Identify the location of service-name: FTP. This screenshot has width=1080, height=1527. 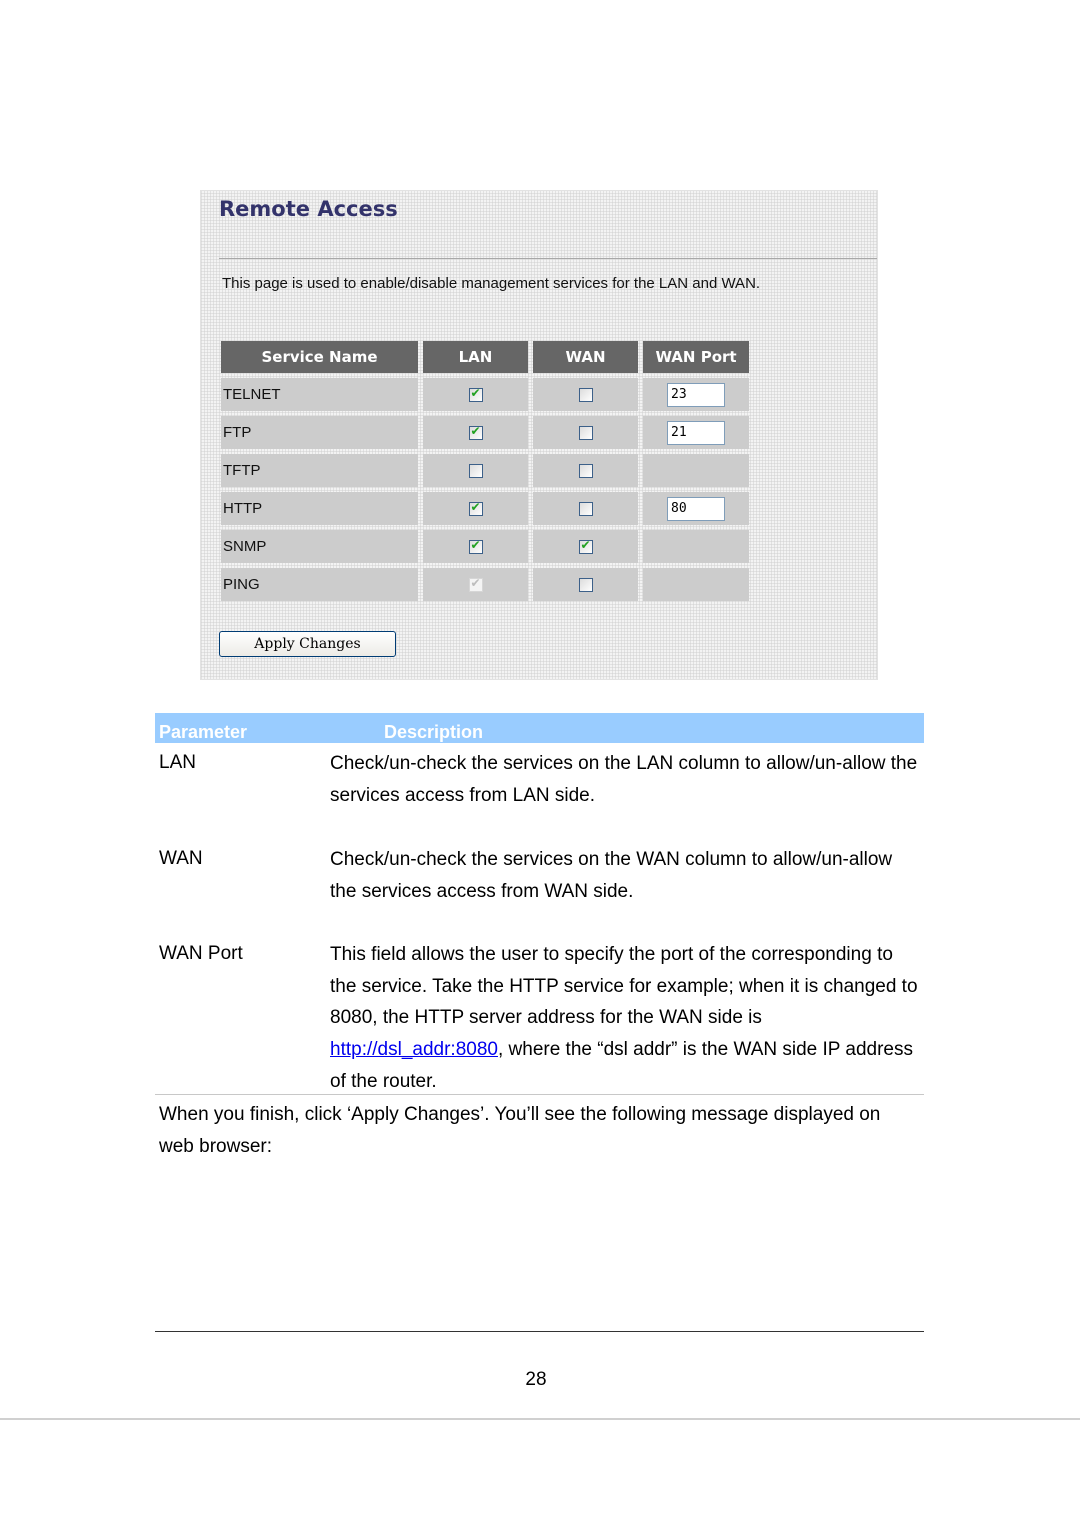
(319, 432).